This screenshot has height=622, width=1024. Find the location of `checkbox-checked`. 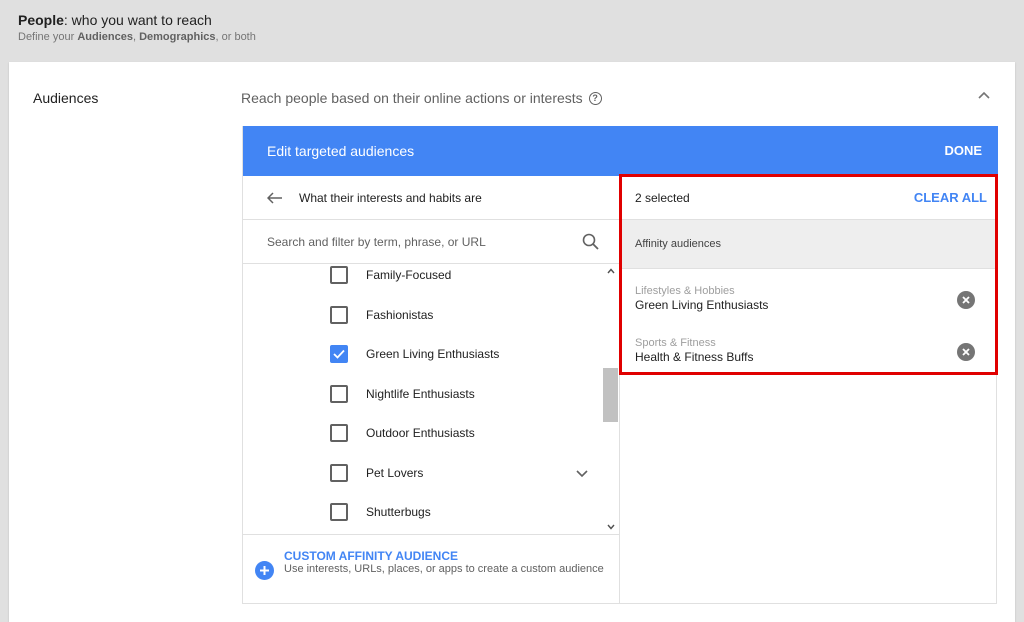

checkbox-checked is located at coordinates (339, 354).